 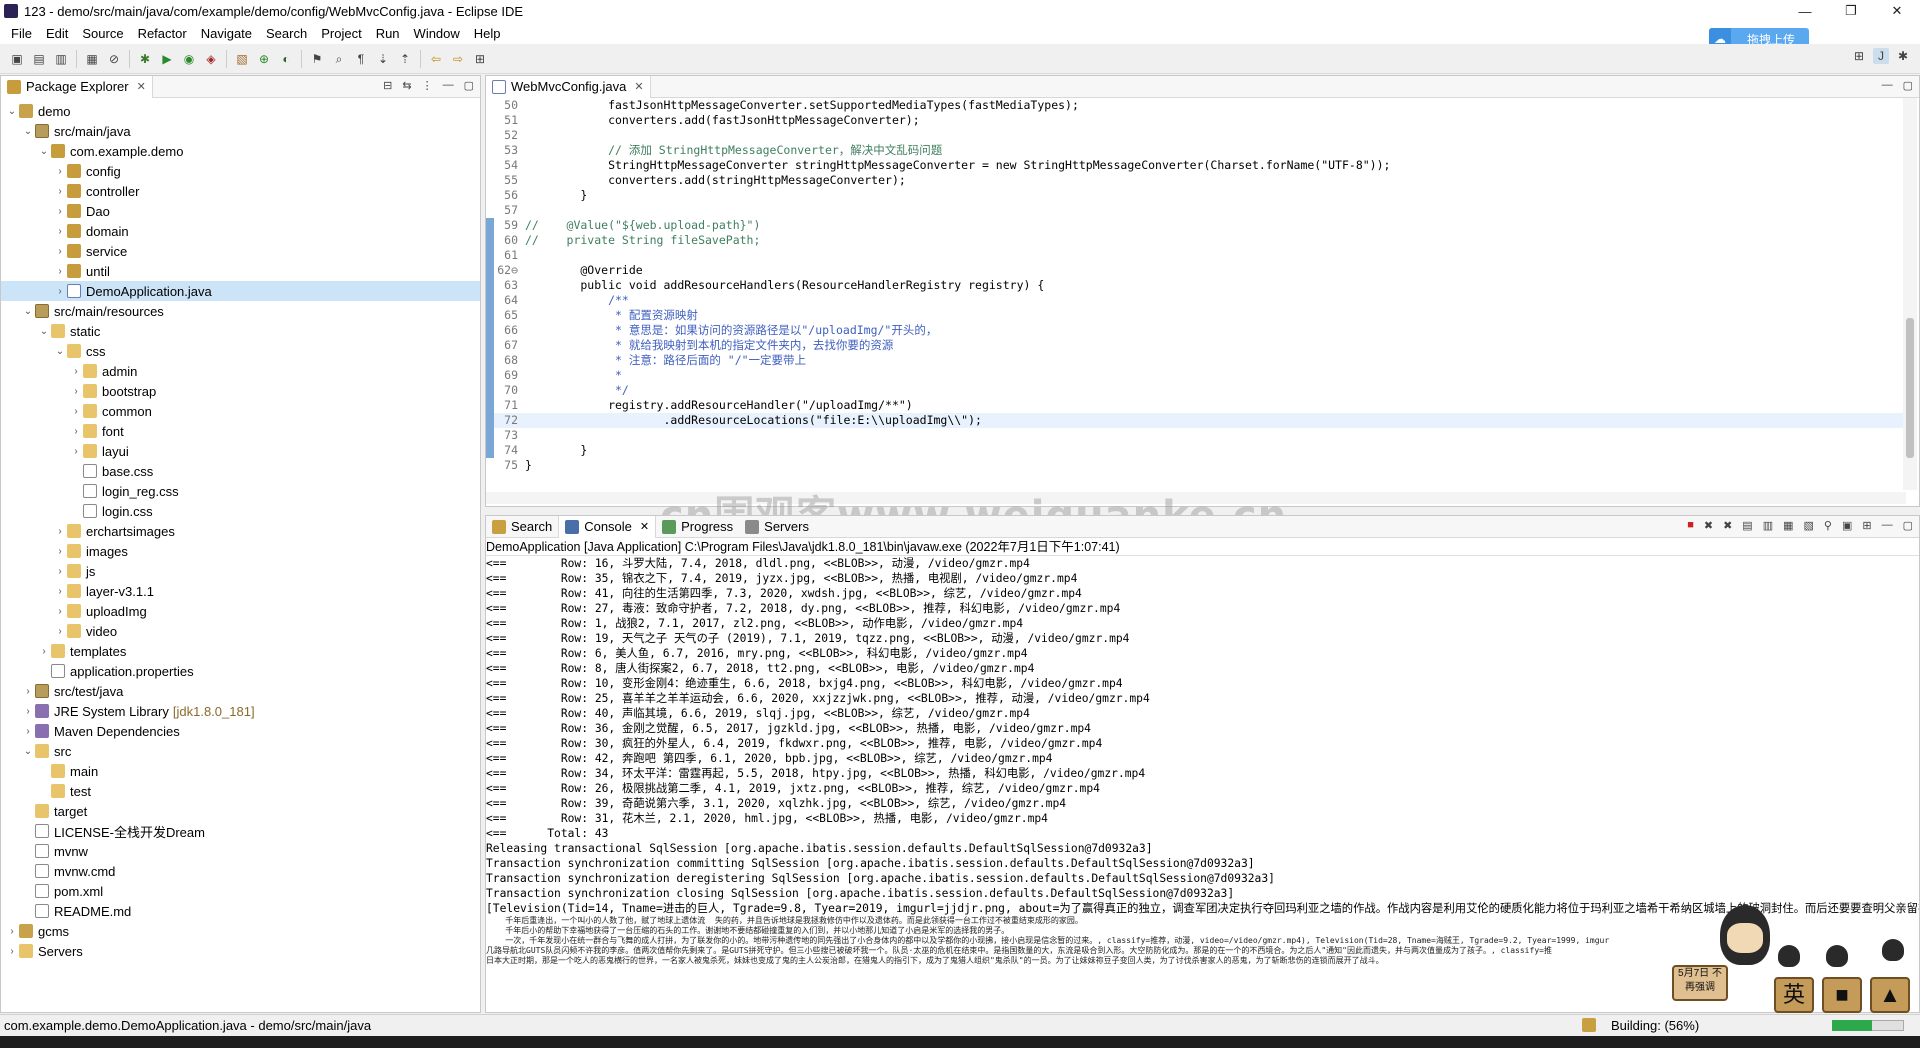 I want to click on pin-editor-icon: ⊞, so click(x=480, y=59).